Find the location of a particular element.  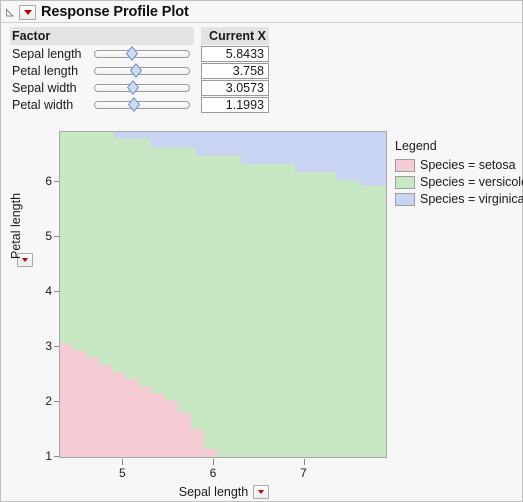

column-header-factor: Factor is located at coordinates (52, 36).